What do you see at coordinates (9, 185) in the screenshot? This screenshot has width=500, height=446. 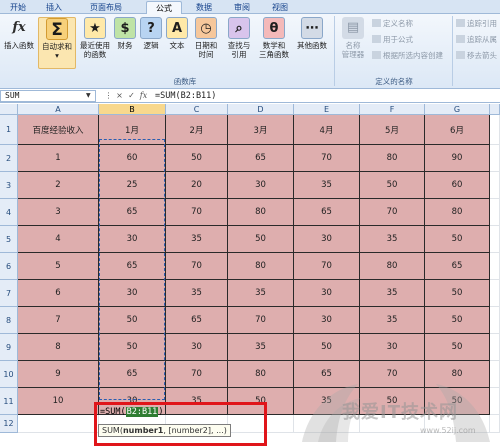 I see `row-header-3: 3` at bounding box center [9, 185].